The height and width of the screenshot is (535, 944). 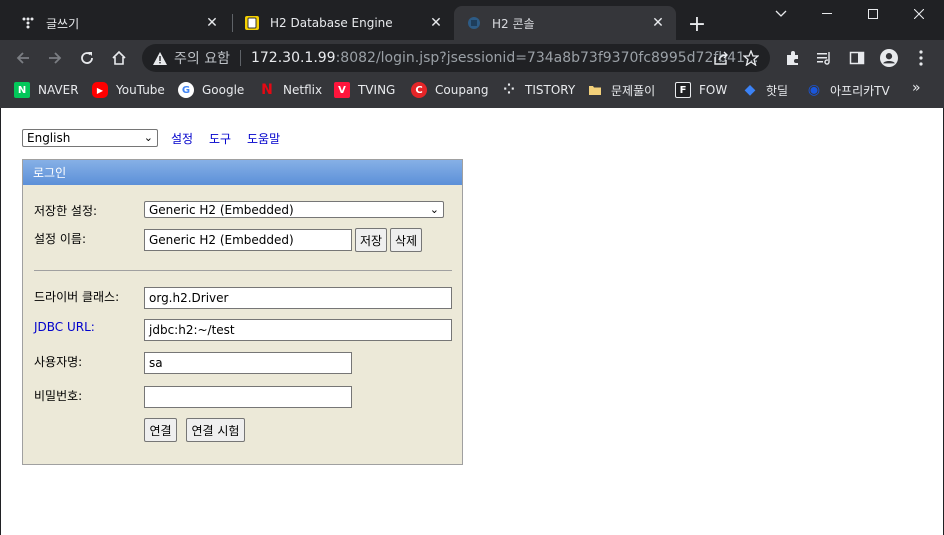 I want to click on profile-avatar, so click(x=889, y=58).